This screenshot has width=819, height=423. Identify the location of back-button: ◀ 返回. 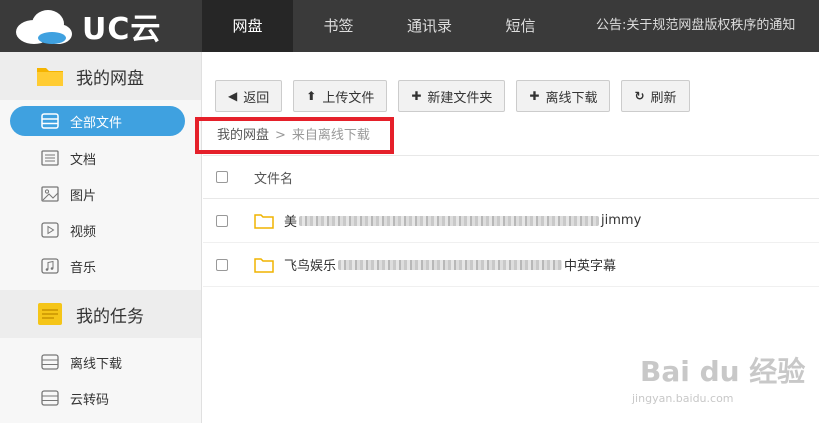
(249, 96).